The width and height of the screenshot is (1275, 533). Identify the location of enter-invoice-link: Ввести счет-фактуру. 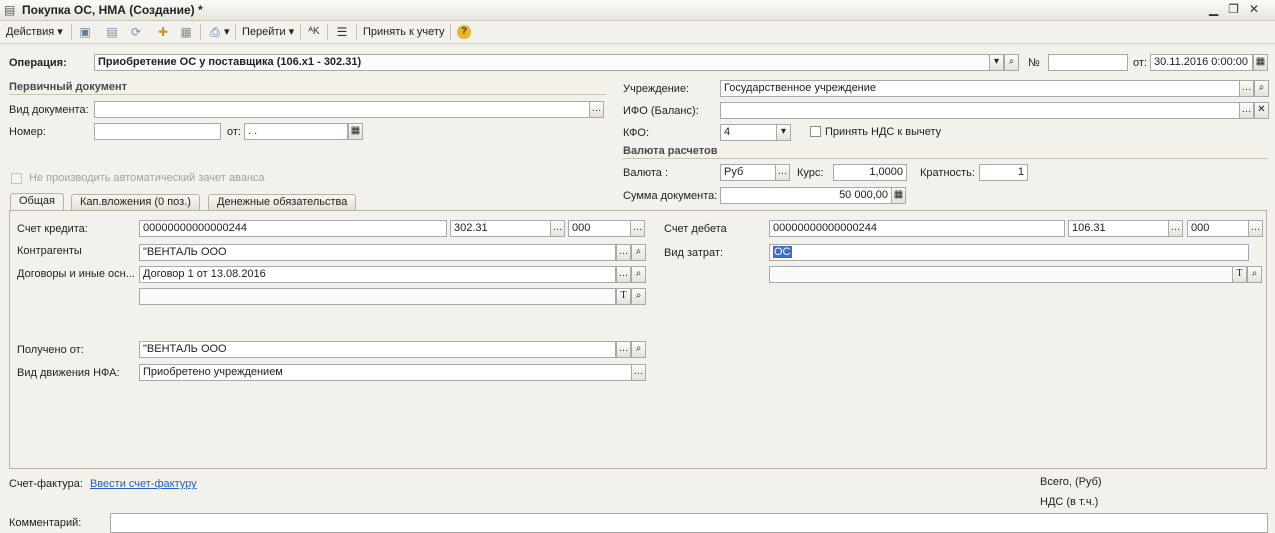
(143, 484).